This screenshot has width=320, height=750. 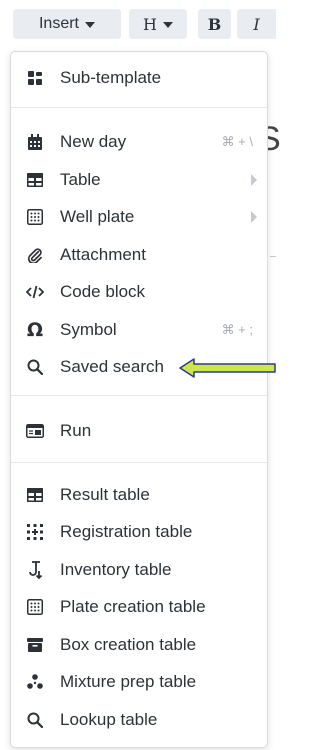 What do you see at coordinates (105, 494) in the screenshot?
I see `menu-item-label: Result table` at bounding box center [105, 494].